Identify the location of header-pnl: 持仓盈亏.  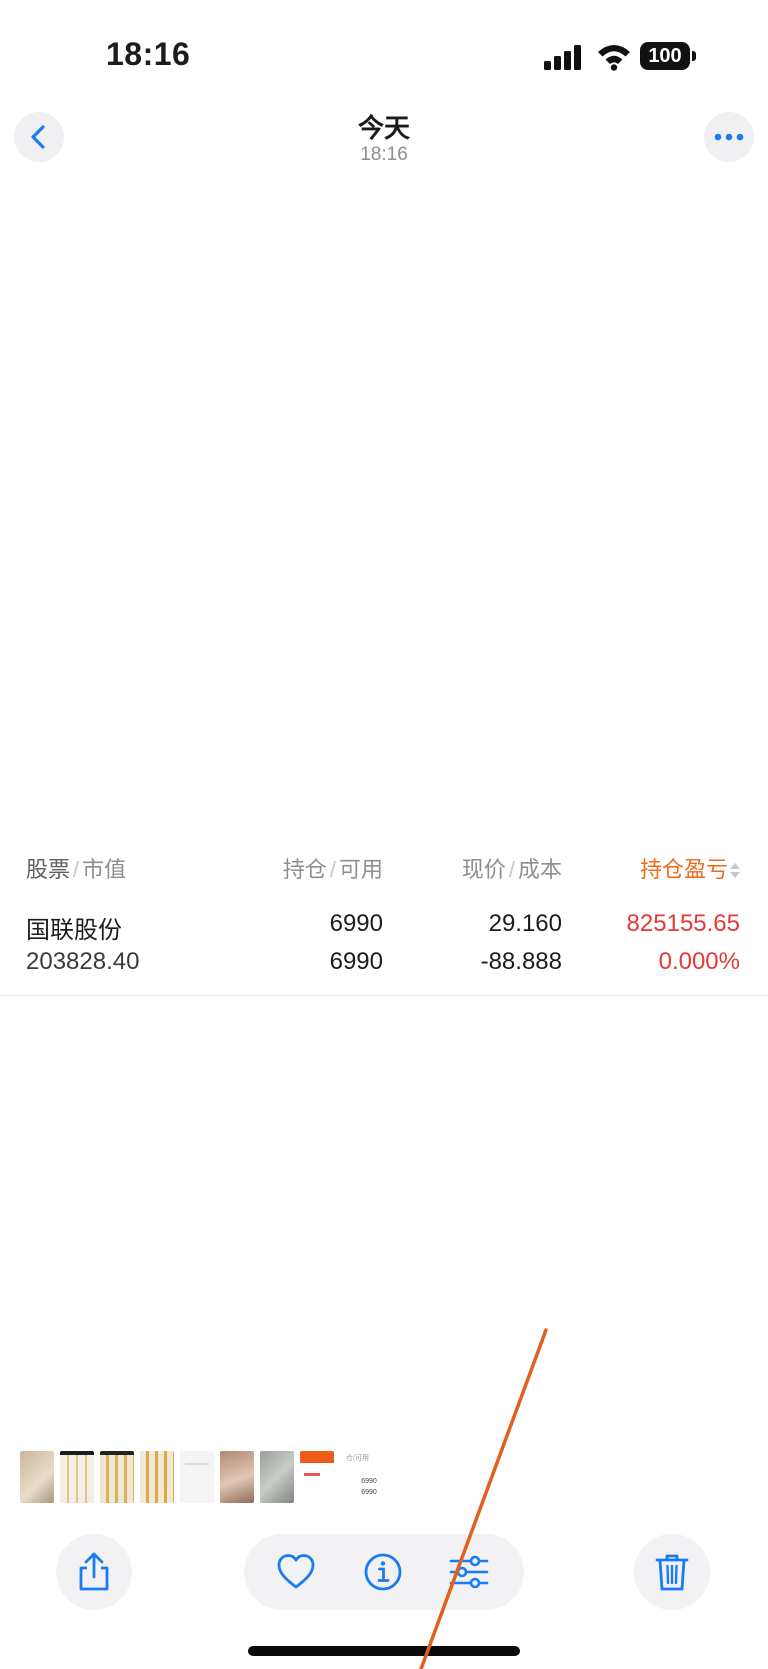
(690, 868).